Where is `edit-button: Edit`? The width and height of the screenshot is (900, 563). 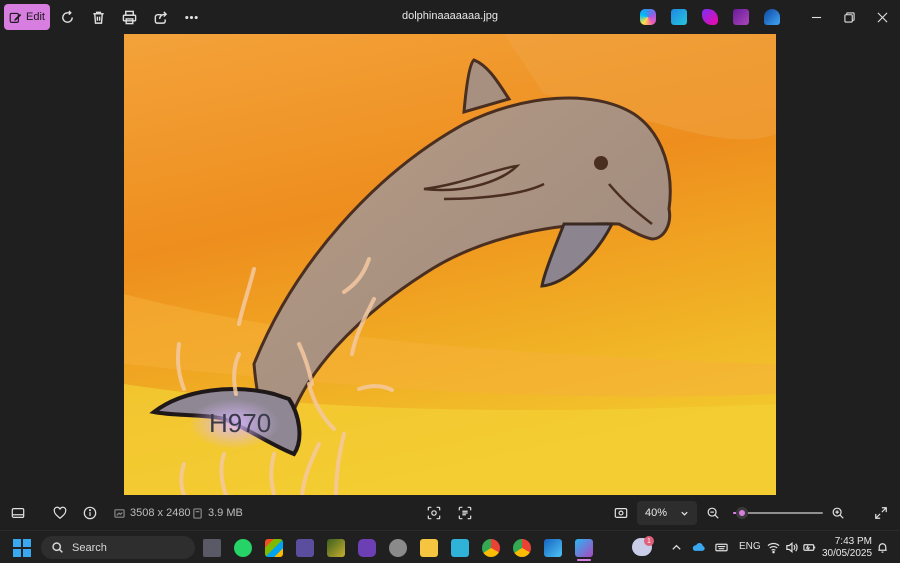
edit-button: Edit is located at coordinates (27, 17).